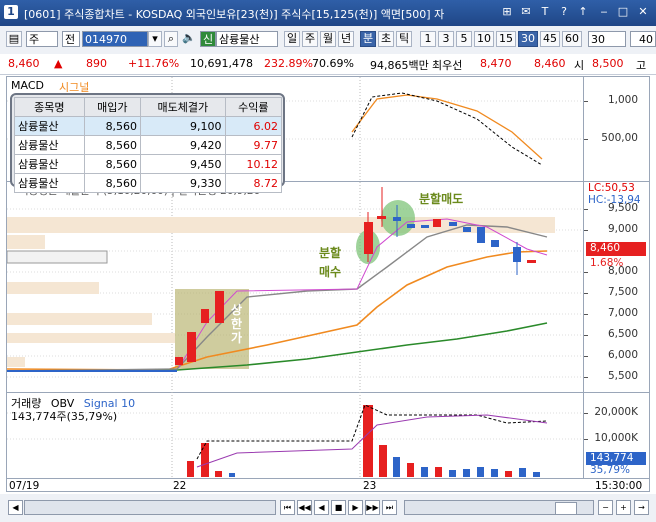 The width and height of the screenshot is (656, 522). I want to click on best-quote-label: 최우선, so click(447, 65).